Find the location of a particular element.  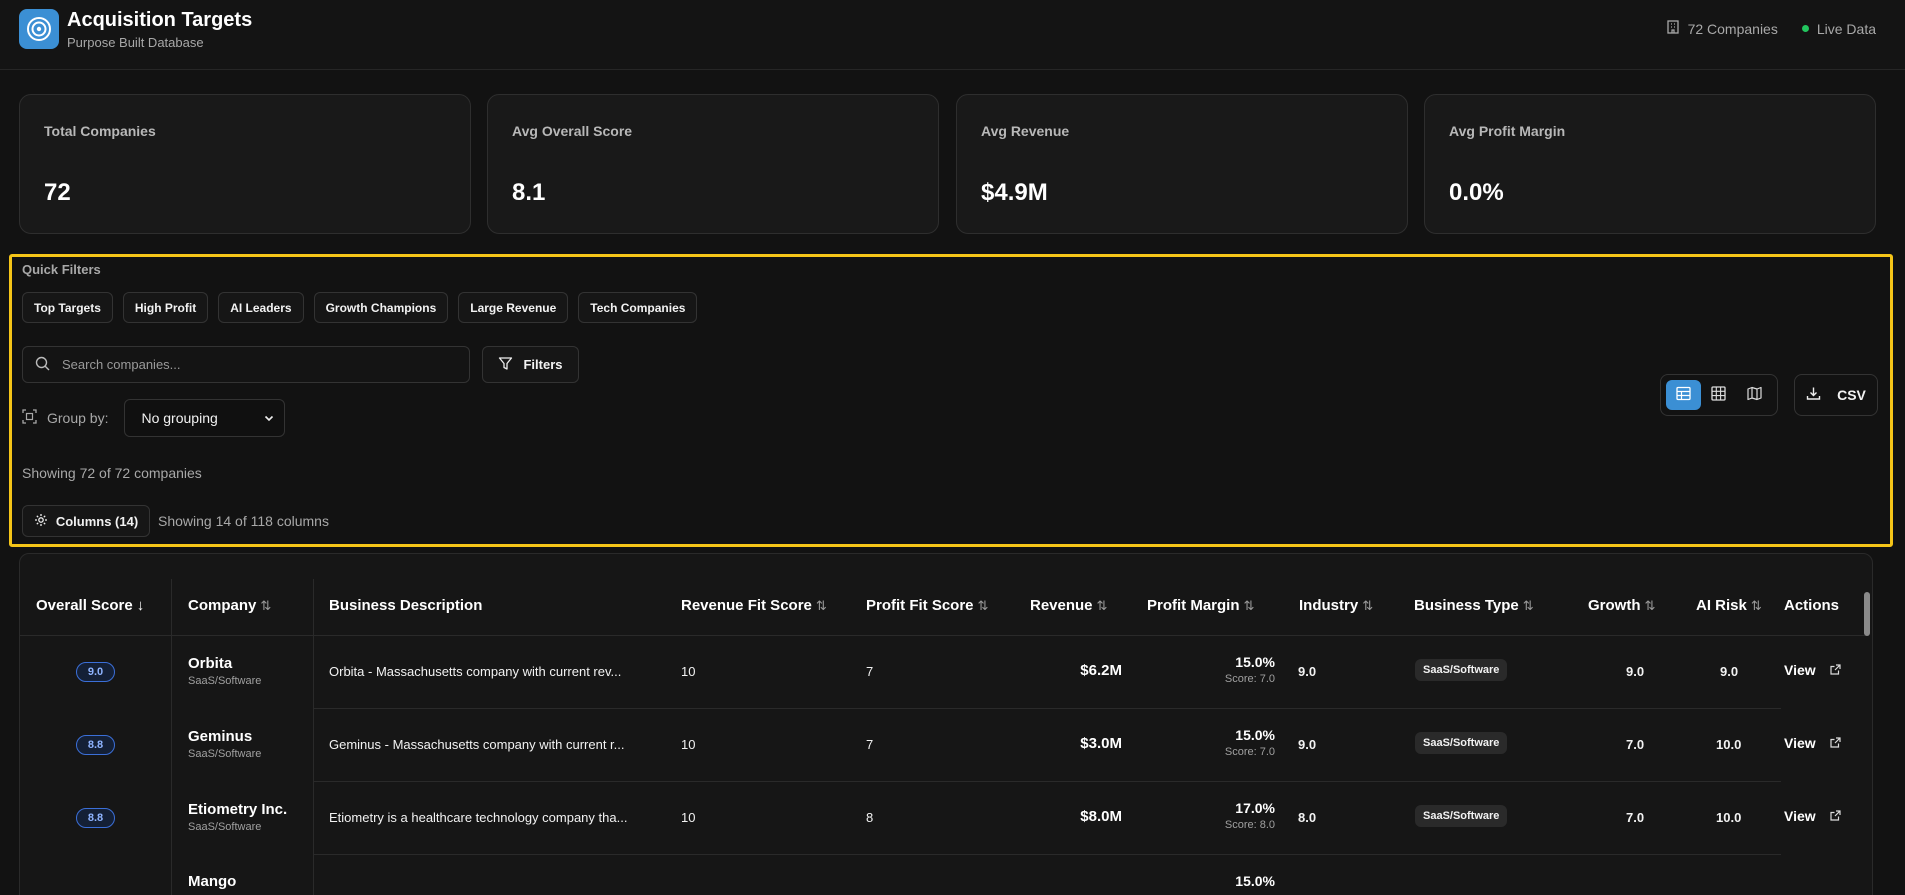

header-business-type: Business Type ⇅ is located at coordinates (1474, 605).